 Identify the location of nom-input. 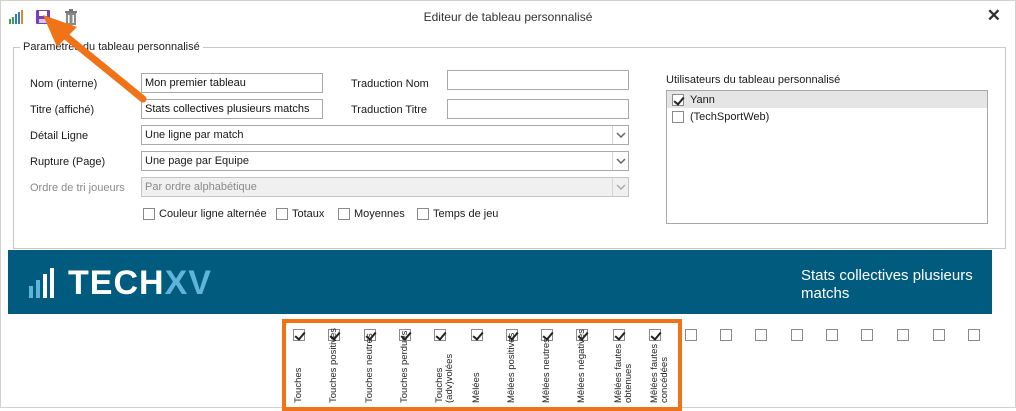
(232, 83).